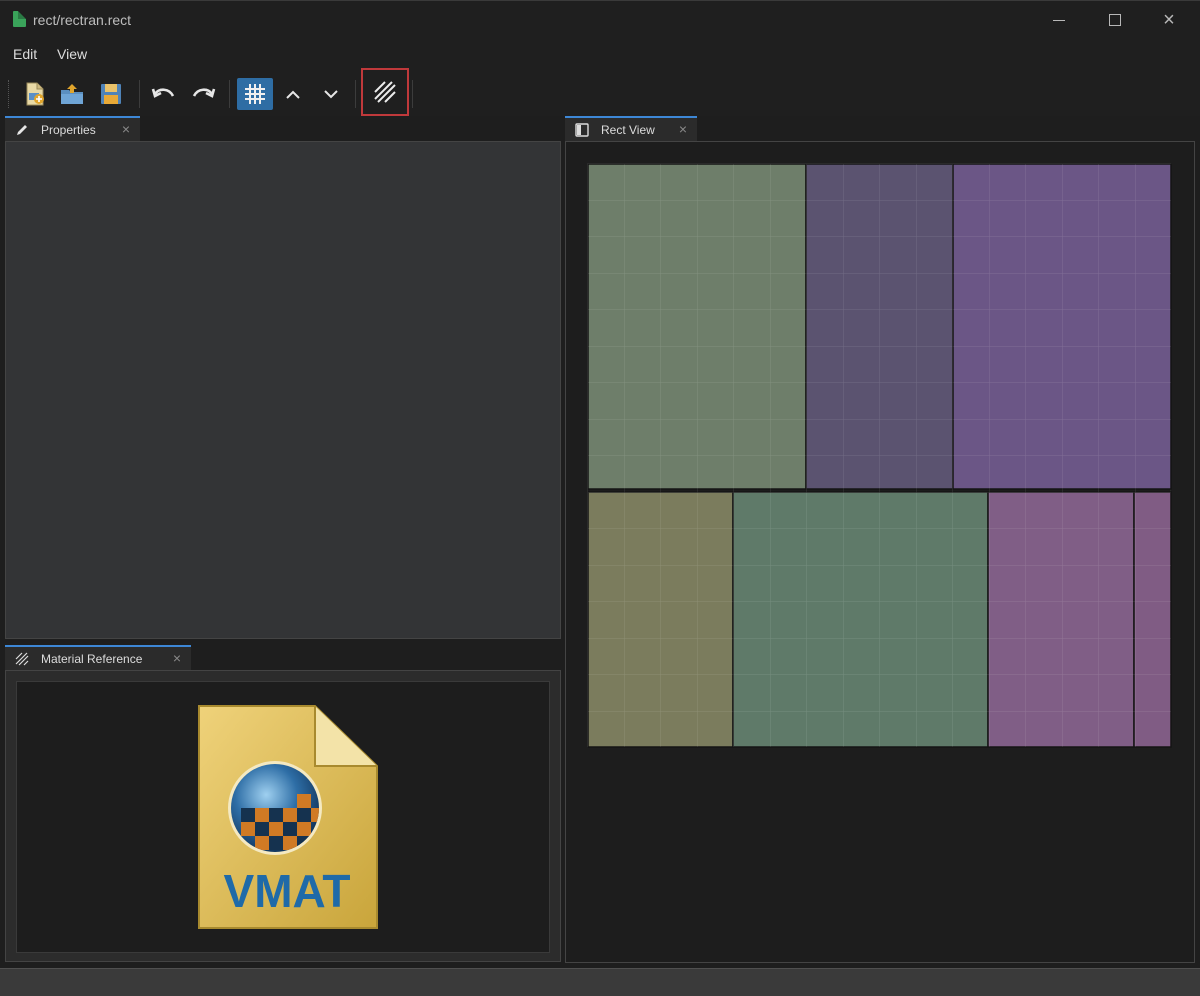 The image size is (1200, 996). I want to click on chevron-down-icon, so click(331, 94).